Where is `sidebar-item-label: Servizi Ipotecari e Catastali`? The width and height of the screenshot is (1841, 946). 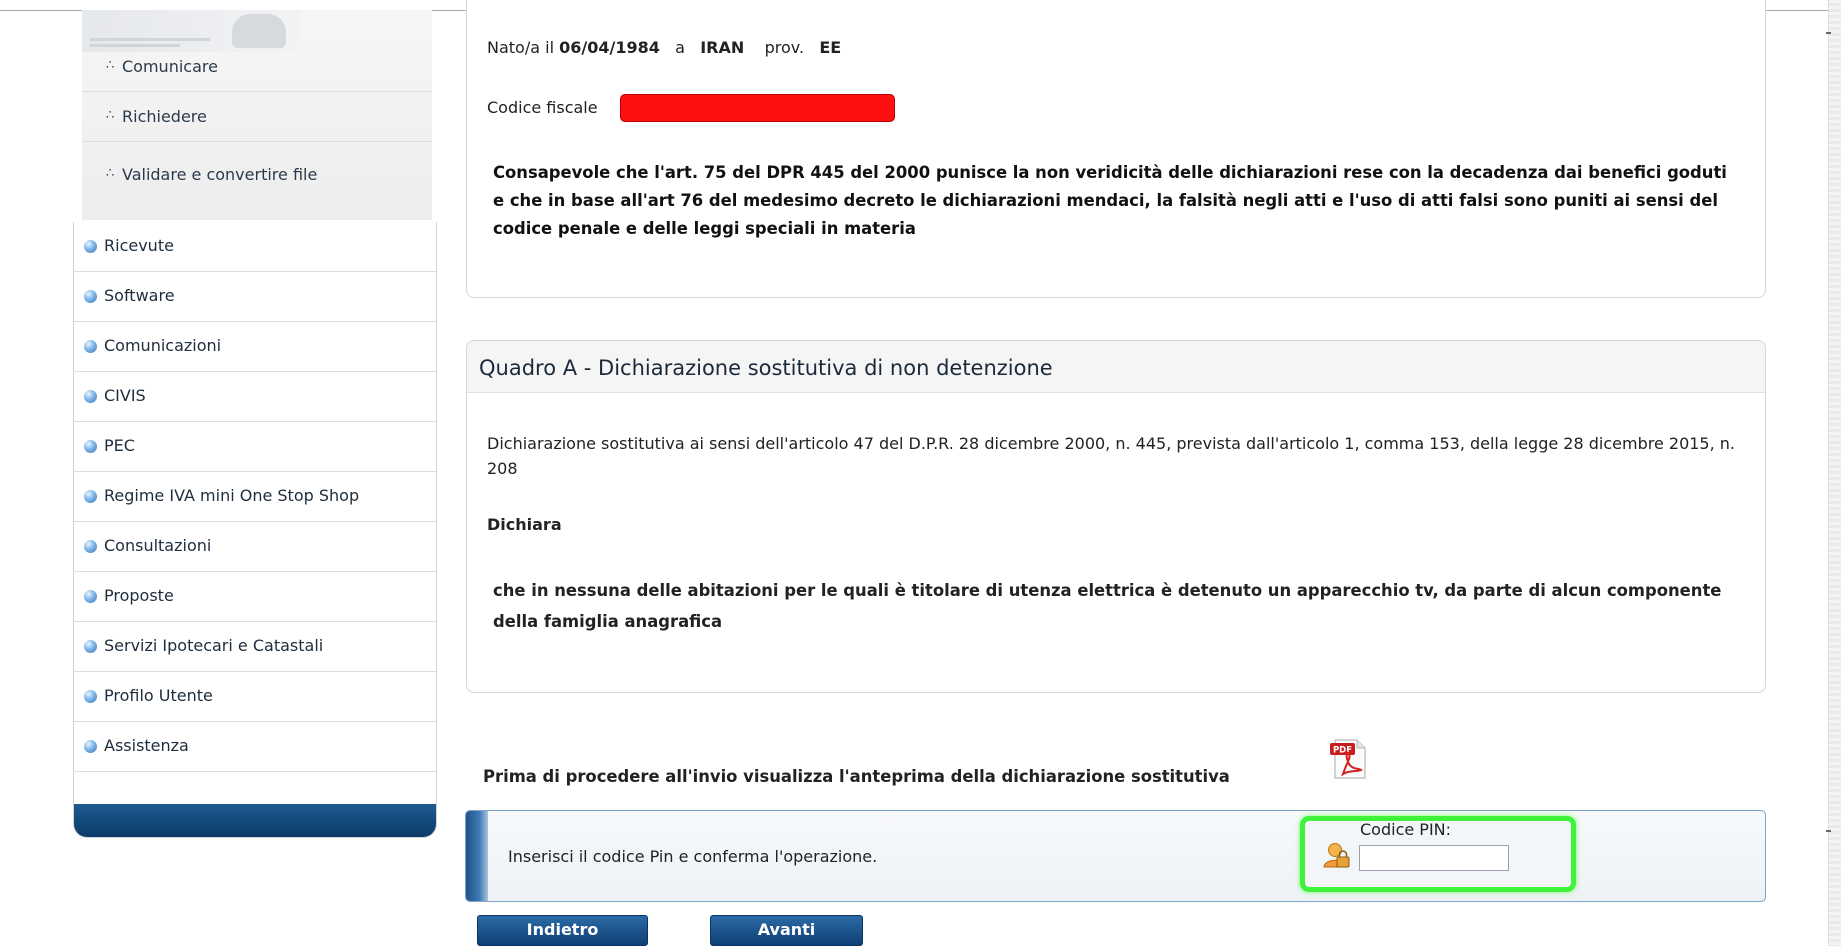 sidebar-item-label: Servizi Ipotecari e Catastali is located at coordinates (214, 645).